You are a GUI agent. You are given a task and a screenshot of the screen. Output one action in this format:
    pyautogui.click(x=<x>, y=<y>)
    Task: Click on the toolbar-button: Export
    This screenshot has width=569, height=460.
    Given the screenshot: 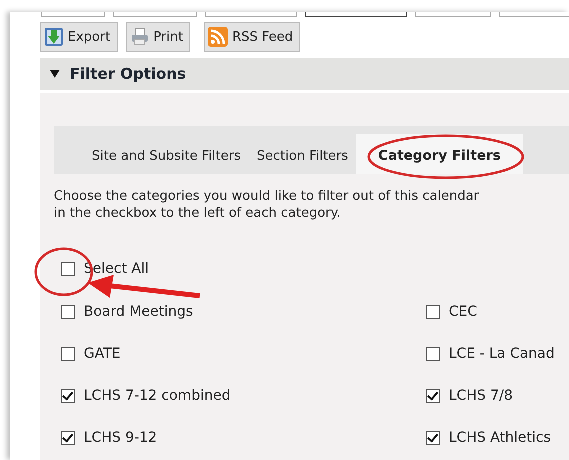 What is the action you would take?
    pyautogui.click(x=79, y=37)
    